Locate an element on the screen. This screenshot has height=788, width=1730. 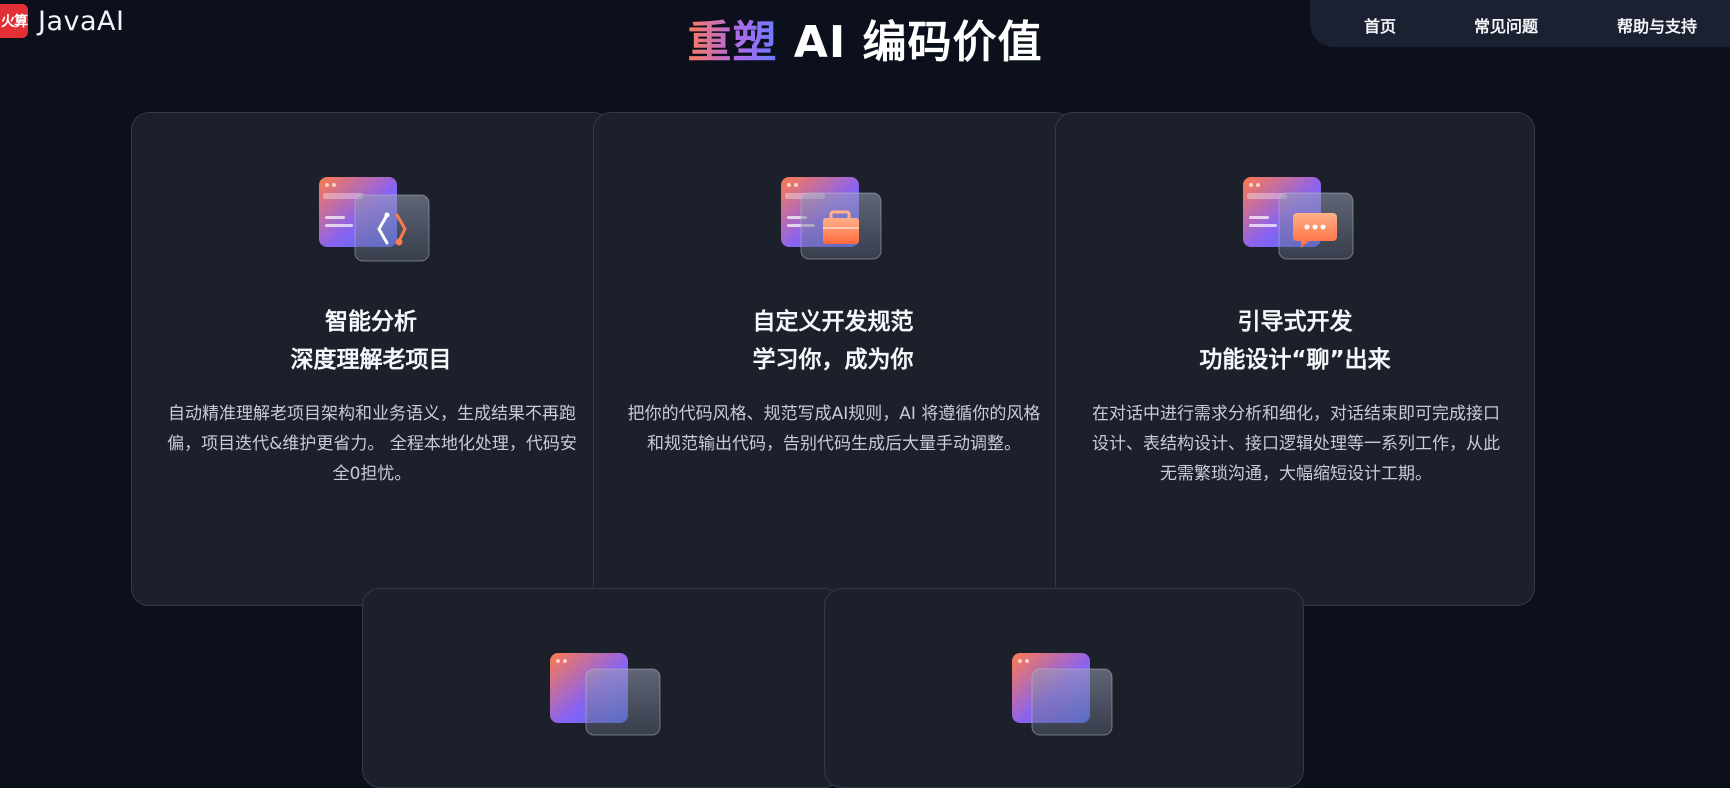
briefcase-icon is located at coordinates (835, 217).